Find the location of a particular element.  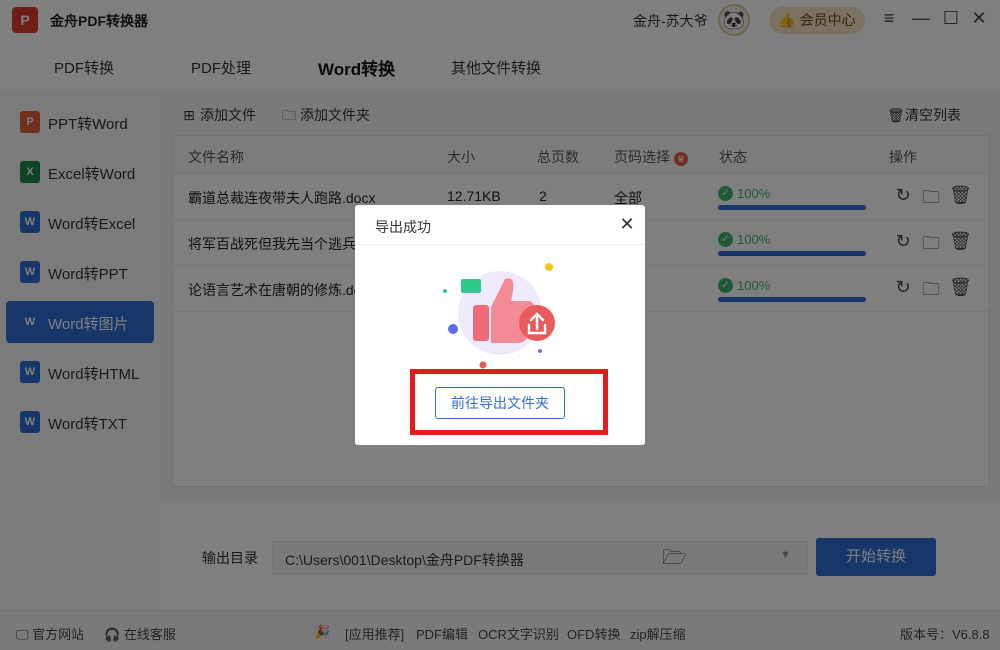

illus-dot-yellow is located at coordinates (549, 267).